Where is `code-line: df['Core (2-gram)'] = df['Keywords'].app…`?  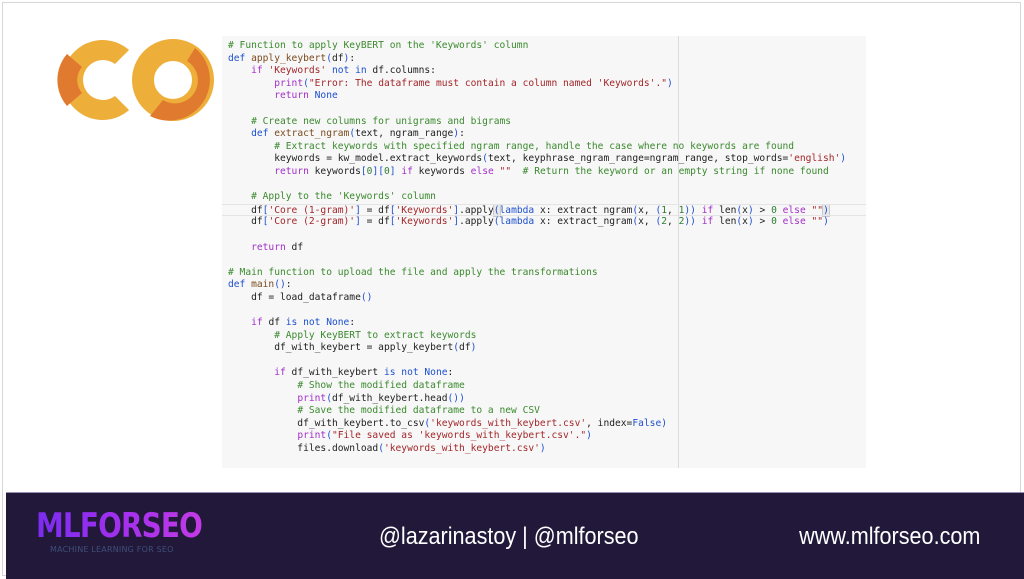 code-line: df['Core (2-gram)'] = df['Keywords'].app… is located at coordinates (537, 222).